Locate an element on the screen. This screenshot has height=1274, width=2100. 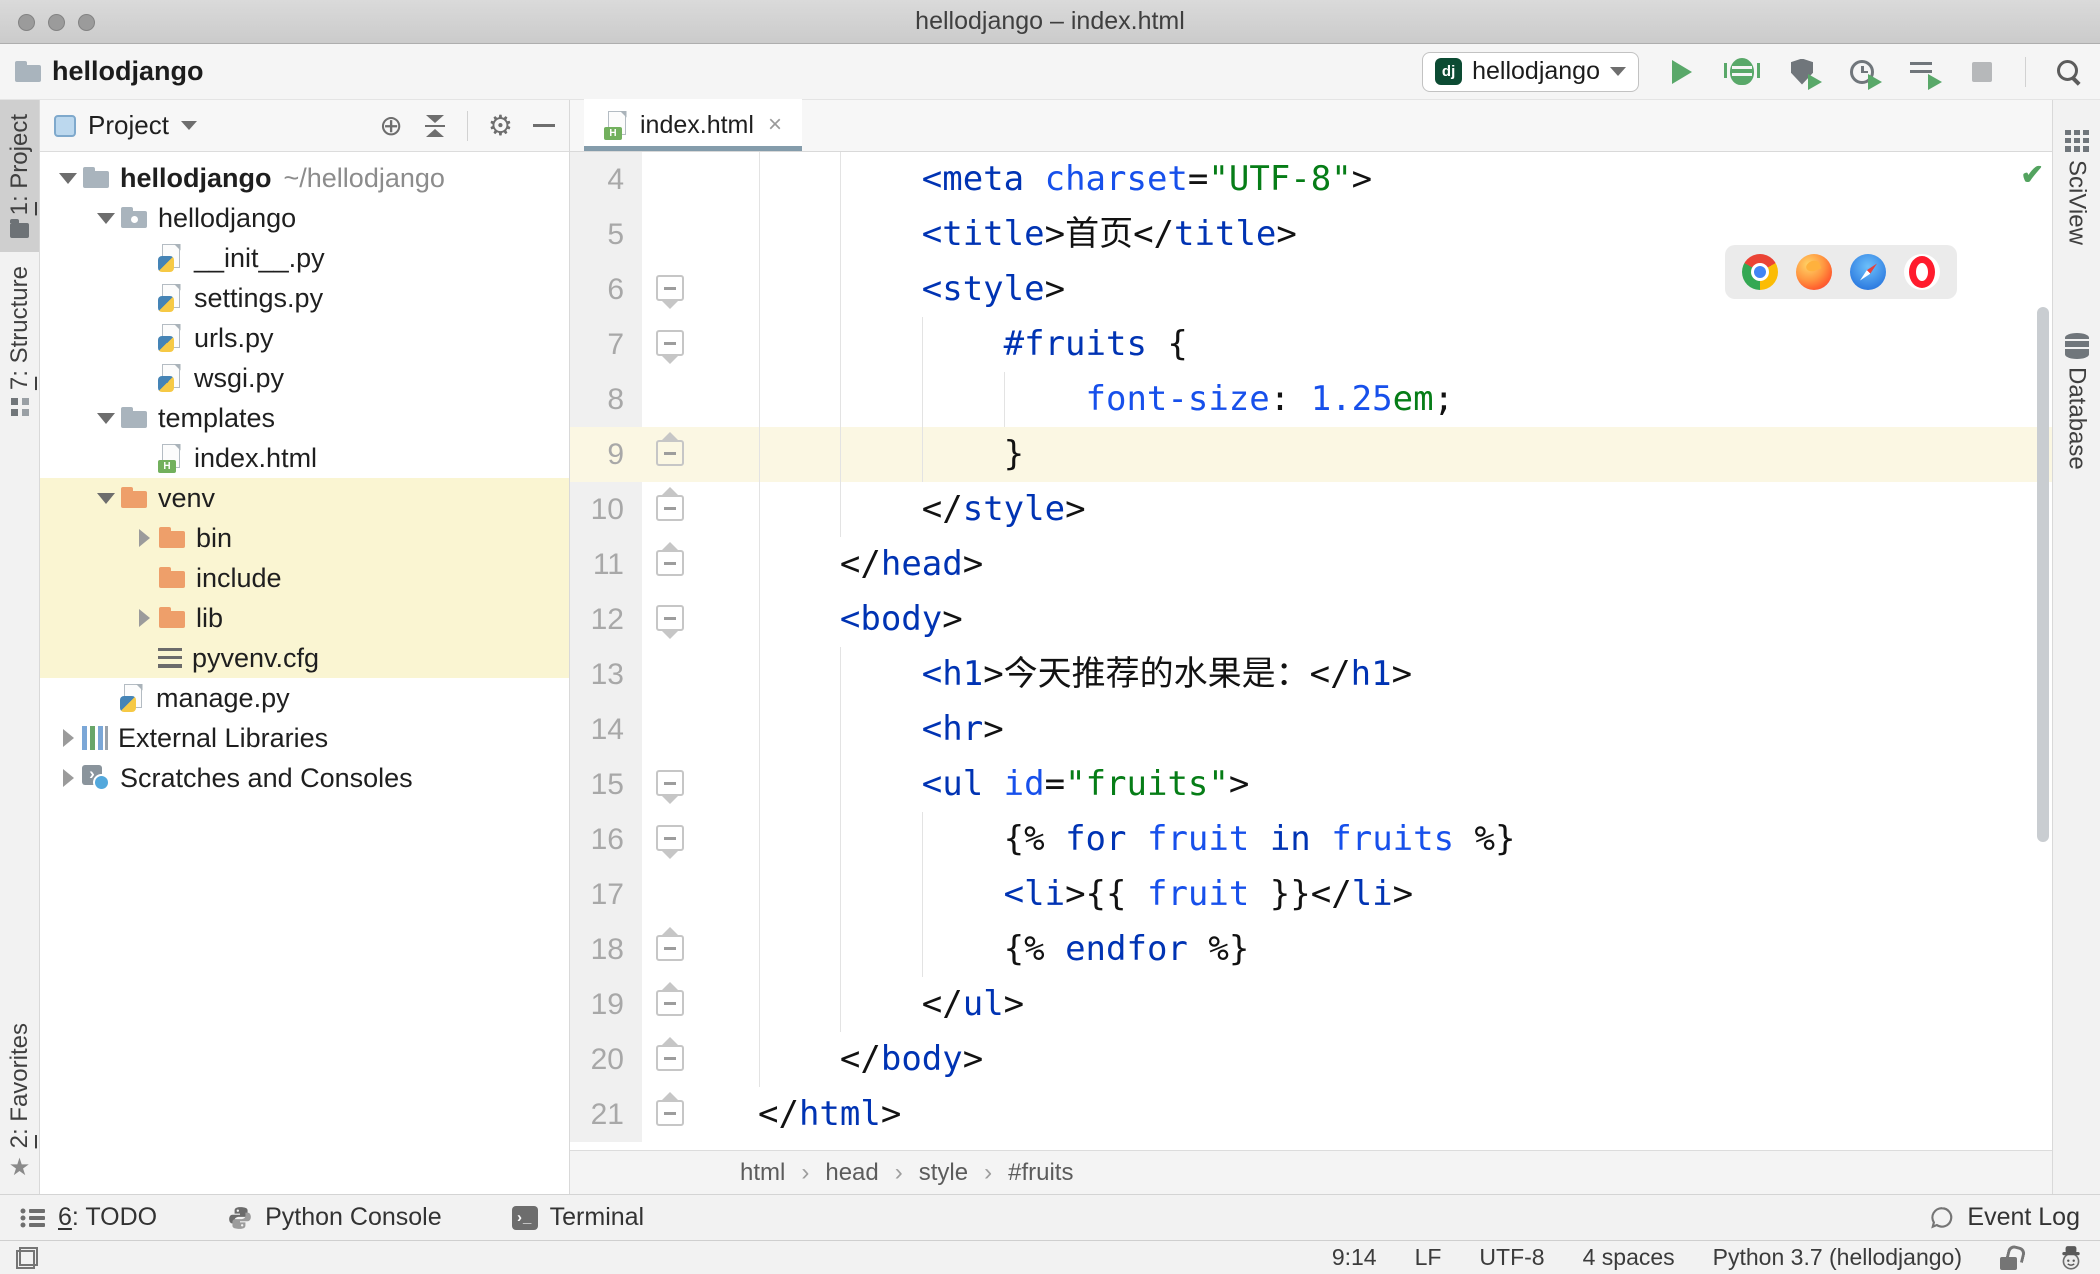
code-line-9: 9 } is located at coordinates (1311, 454).